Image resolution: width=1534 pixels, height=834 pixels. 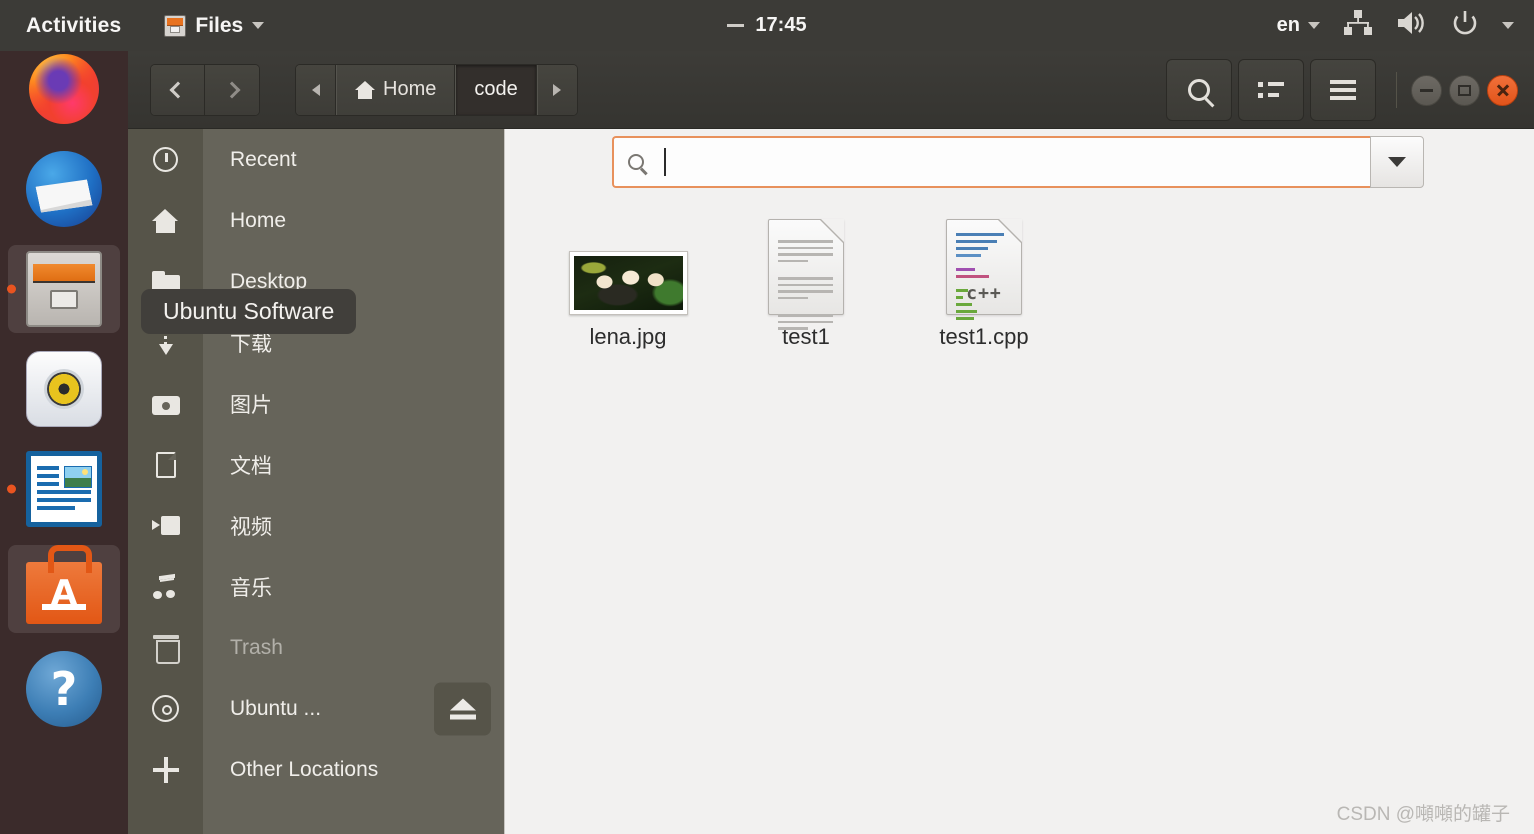 I want to click on sidebar-item-home: Home, so click(x=316, y=220).